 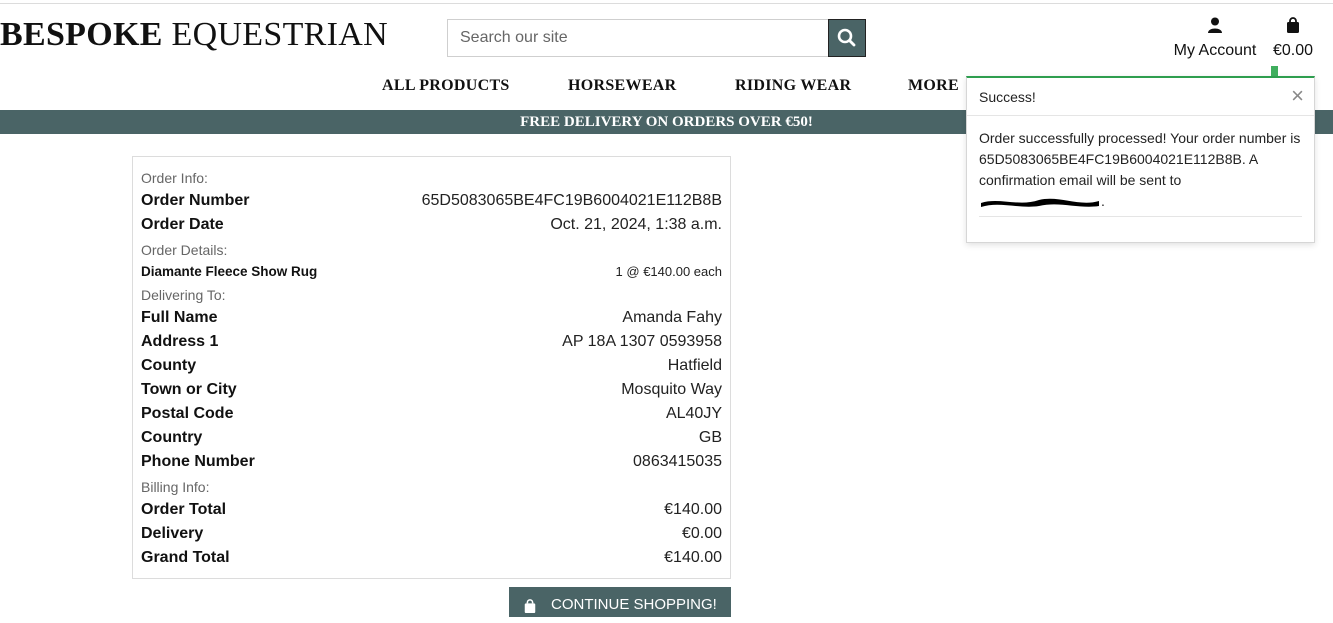 I want to click on logo-rest: EQUESTRIAN, so click(x=275, y=34).